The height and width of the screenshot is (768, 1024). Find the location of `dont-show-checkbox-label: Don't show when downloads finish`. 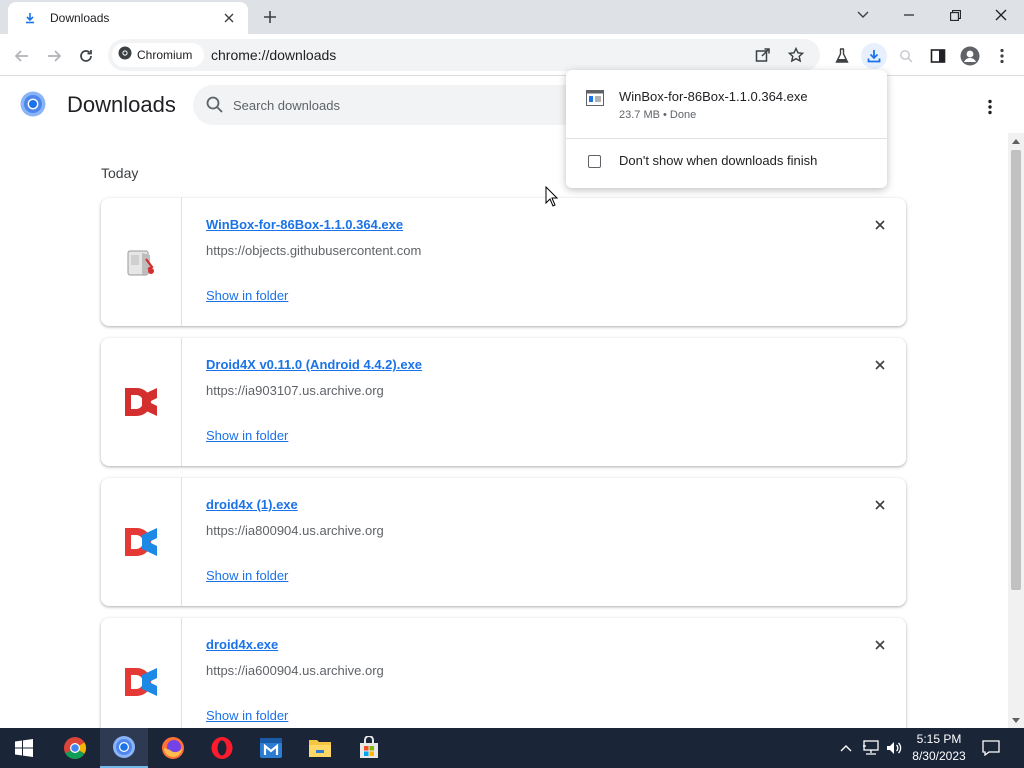

dont-show-checkbox-label: Don't show when downloads finish is located at coordinates (718, 160).